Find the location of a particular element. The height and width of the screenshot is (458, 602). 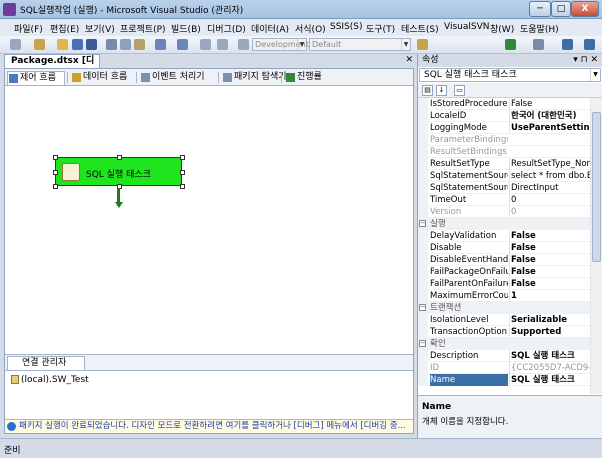

property-value: {CC2055D7-ACD9-40 is located at coordinates (549, 368).